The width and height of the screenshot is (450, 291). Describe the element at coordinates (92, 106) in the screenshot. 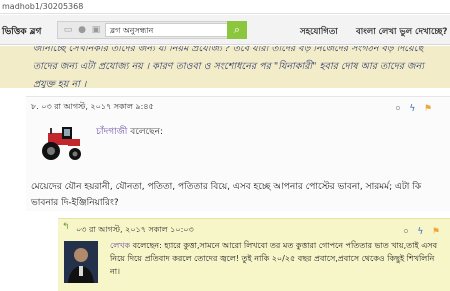

I see `comment-header: ৮. ০৩ রা আগস্ট, ২০১৭ সকাল ৯:৪৫` at that location.